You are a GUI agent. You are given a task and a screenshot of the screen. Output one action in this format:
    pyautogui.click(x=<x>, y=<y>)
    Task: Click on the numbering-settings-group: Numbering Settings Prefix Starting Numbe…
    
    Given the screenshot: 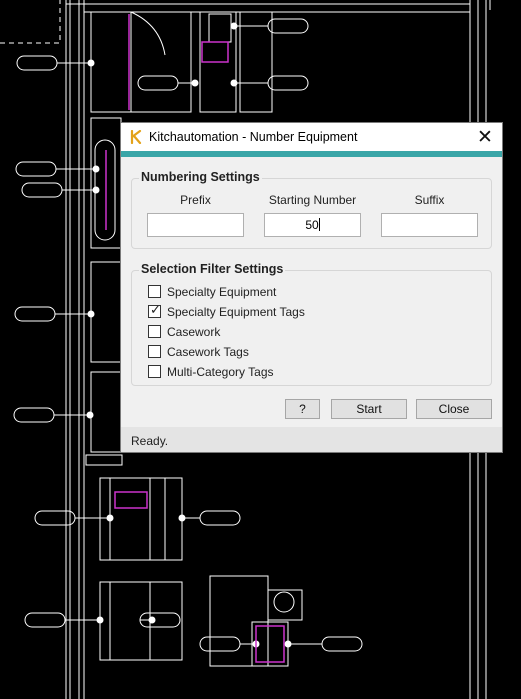 What is the action you would take?
    pyautogui.click(x=311, y=209)
    